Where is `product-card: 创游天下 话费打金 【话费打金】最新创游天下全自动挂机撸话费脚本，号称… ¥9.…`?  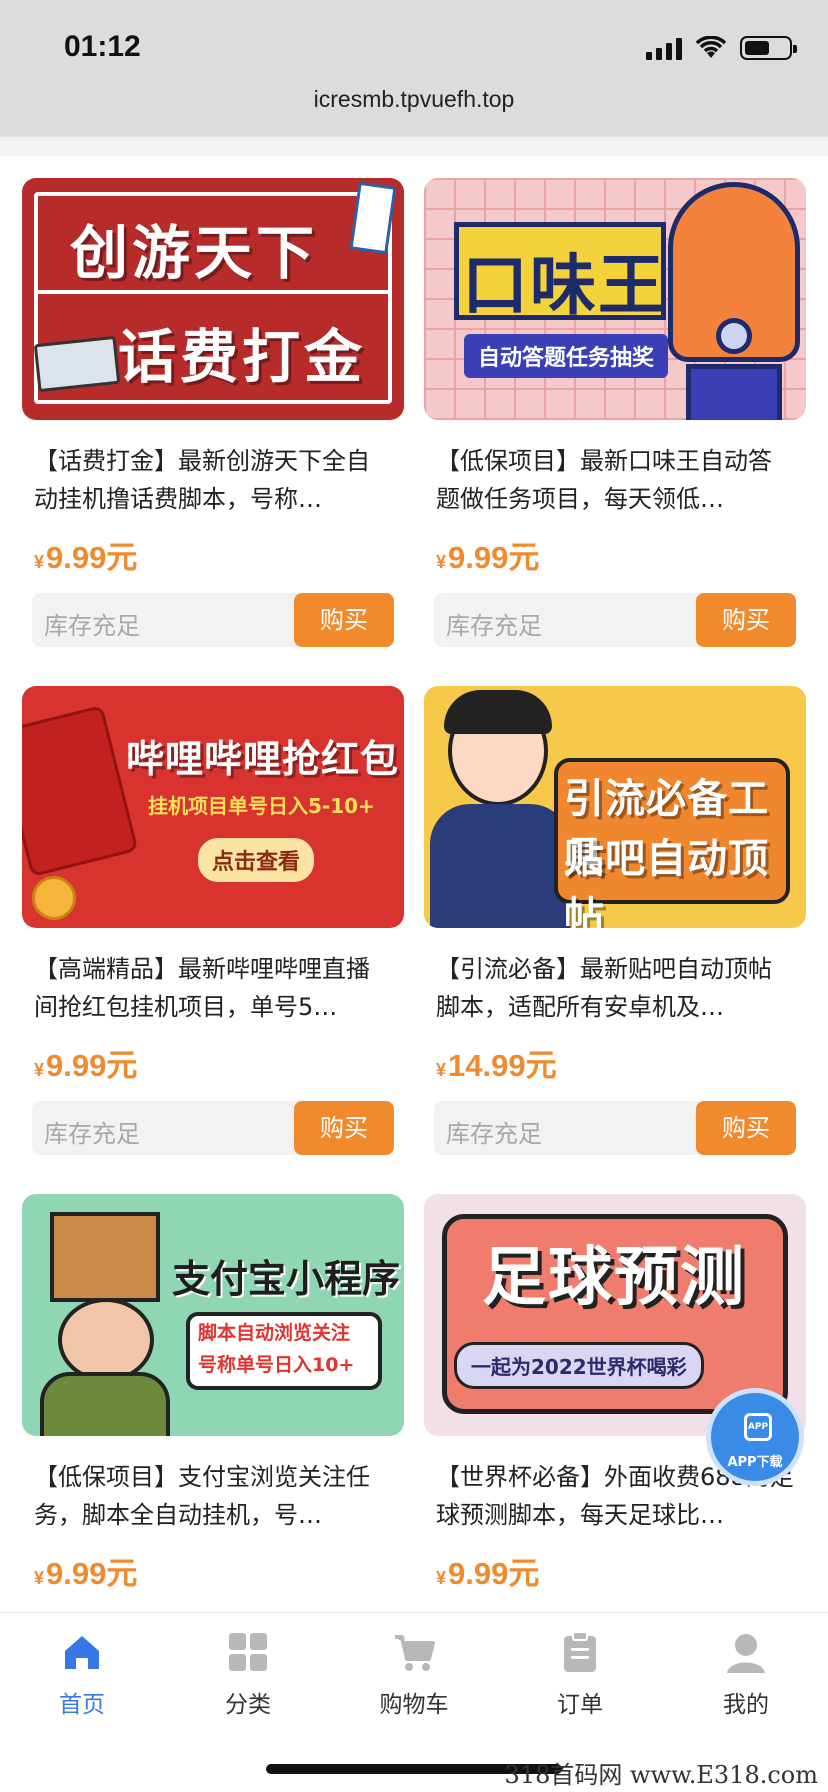 product-card: 创游天下 话费打金 【话费打金】最新创游天下全自动挂机撸话费脚本，号称… ¥9.… is located at coordinates (213, 412).